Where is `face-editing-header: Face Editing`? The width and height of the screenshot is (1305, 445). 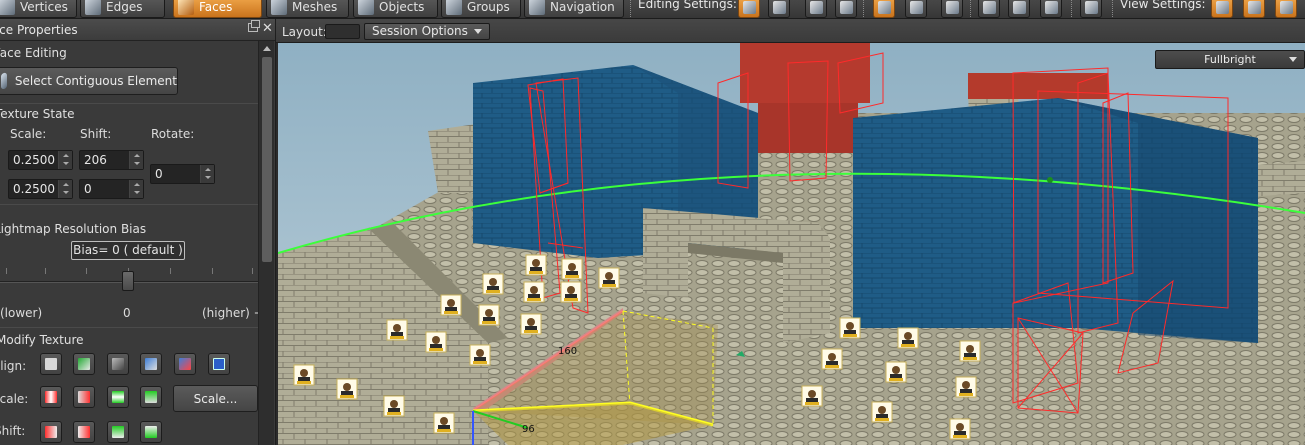 face-editing-header: Face Editing is located at coordinates (33, 53).